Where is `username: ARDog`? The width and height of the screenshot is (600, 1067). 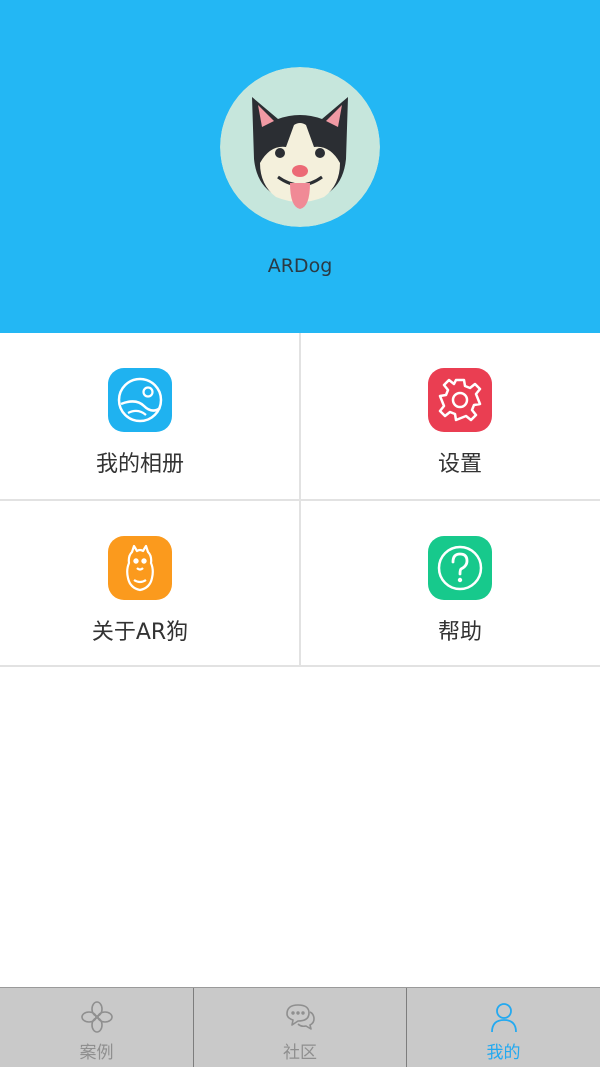 username: ARDog is located at coordinates (300, 266).